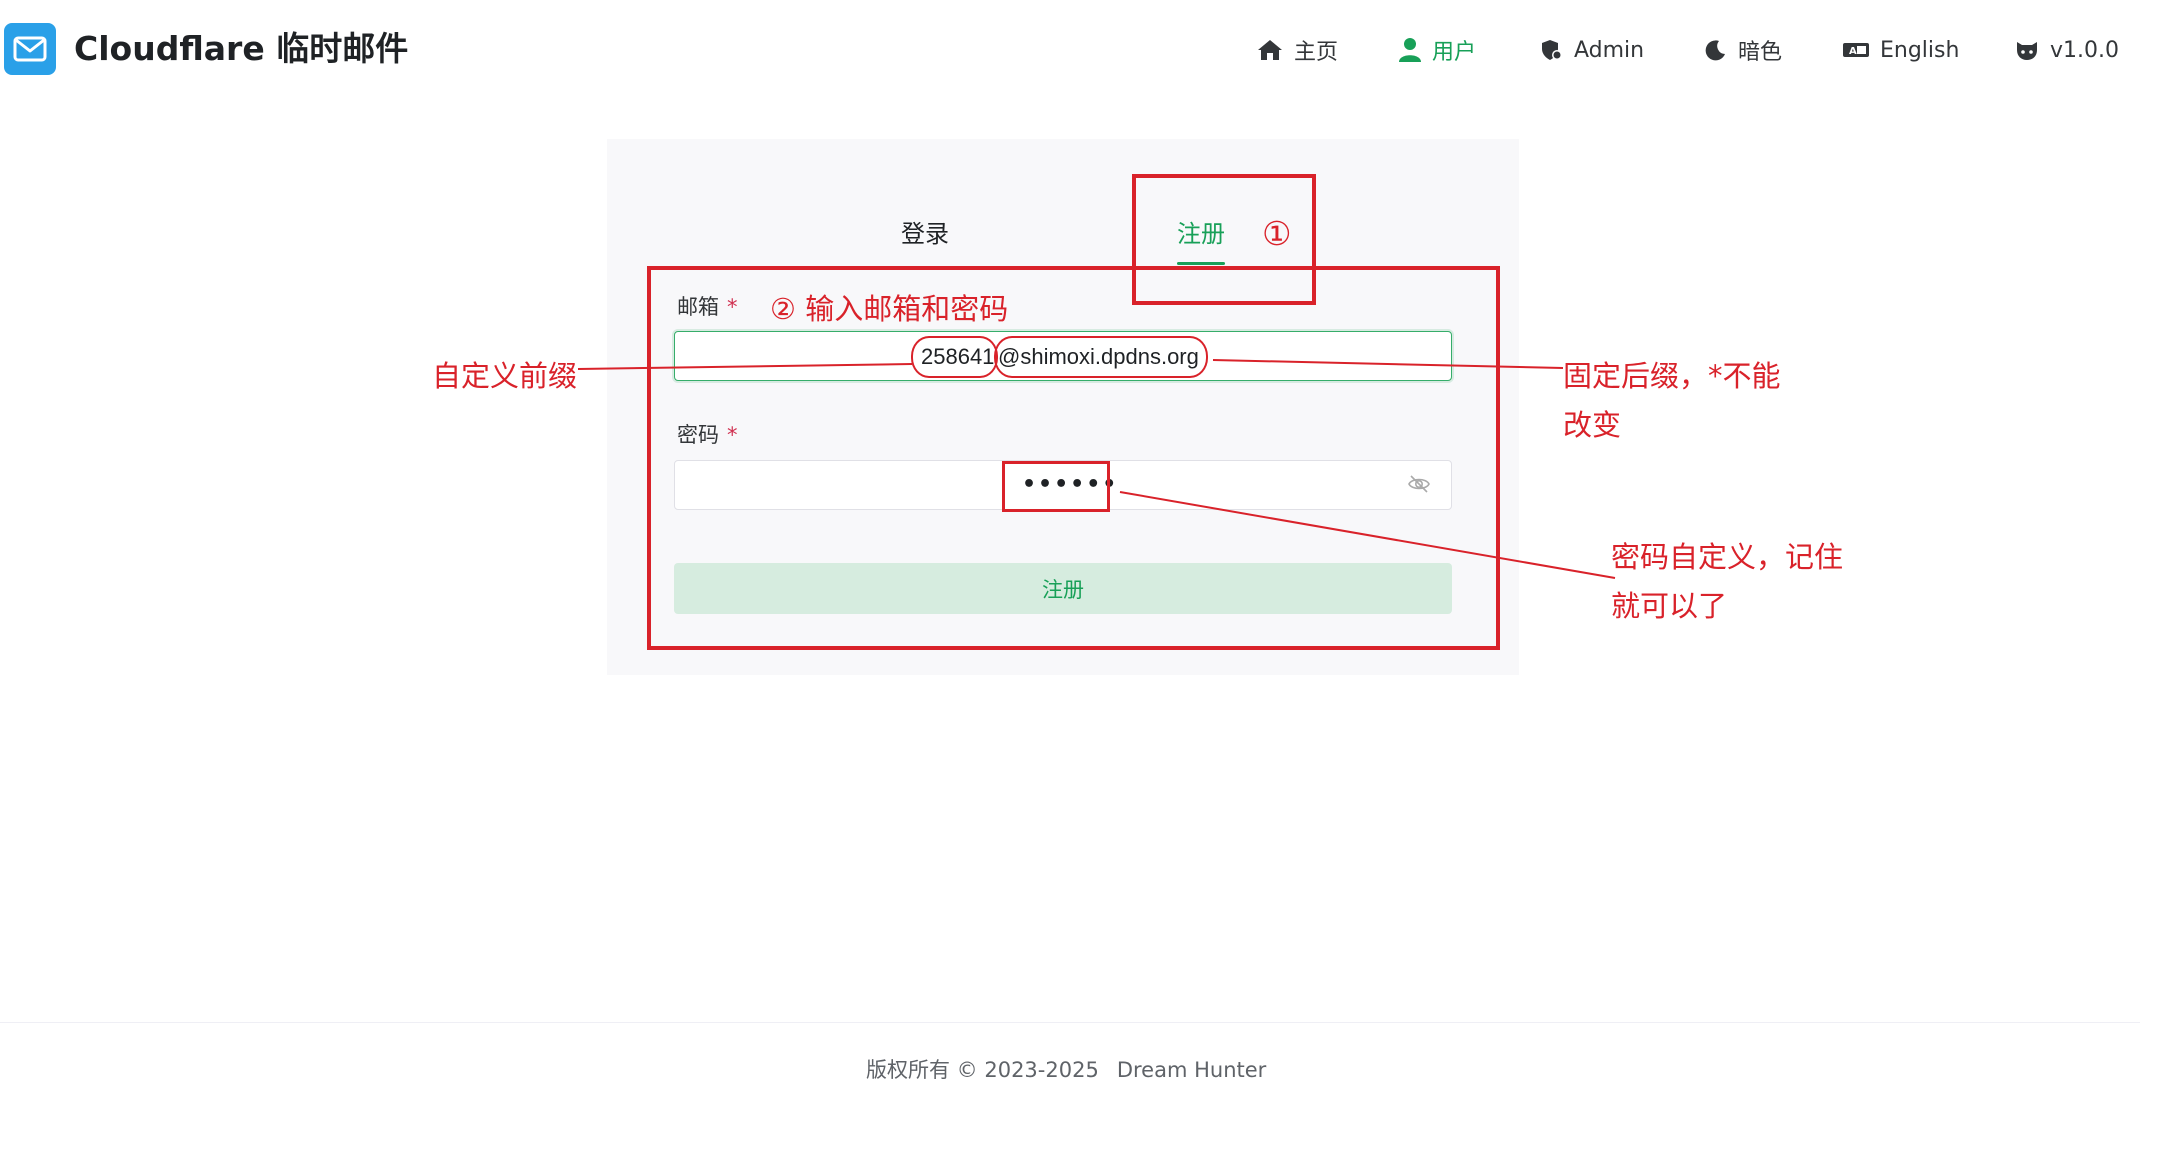  I want to click on eye-off-icon, so click(1419, 484).